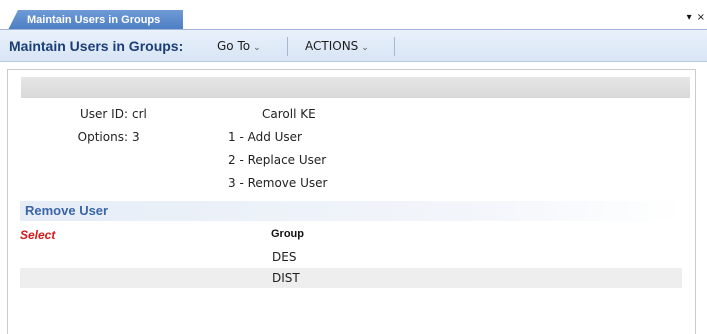  What do you see at coordinates (689, 18) in the screenshot?
I see `dropdown-arrow-icon: ▾` at bounding box center [689, 18].